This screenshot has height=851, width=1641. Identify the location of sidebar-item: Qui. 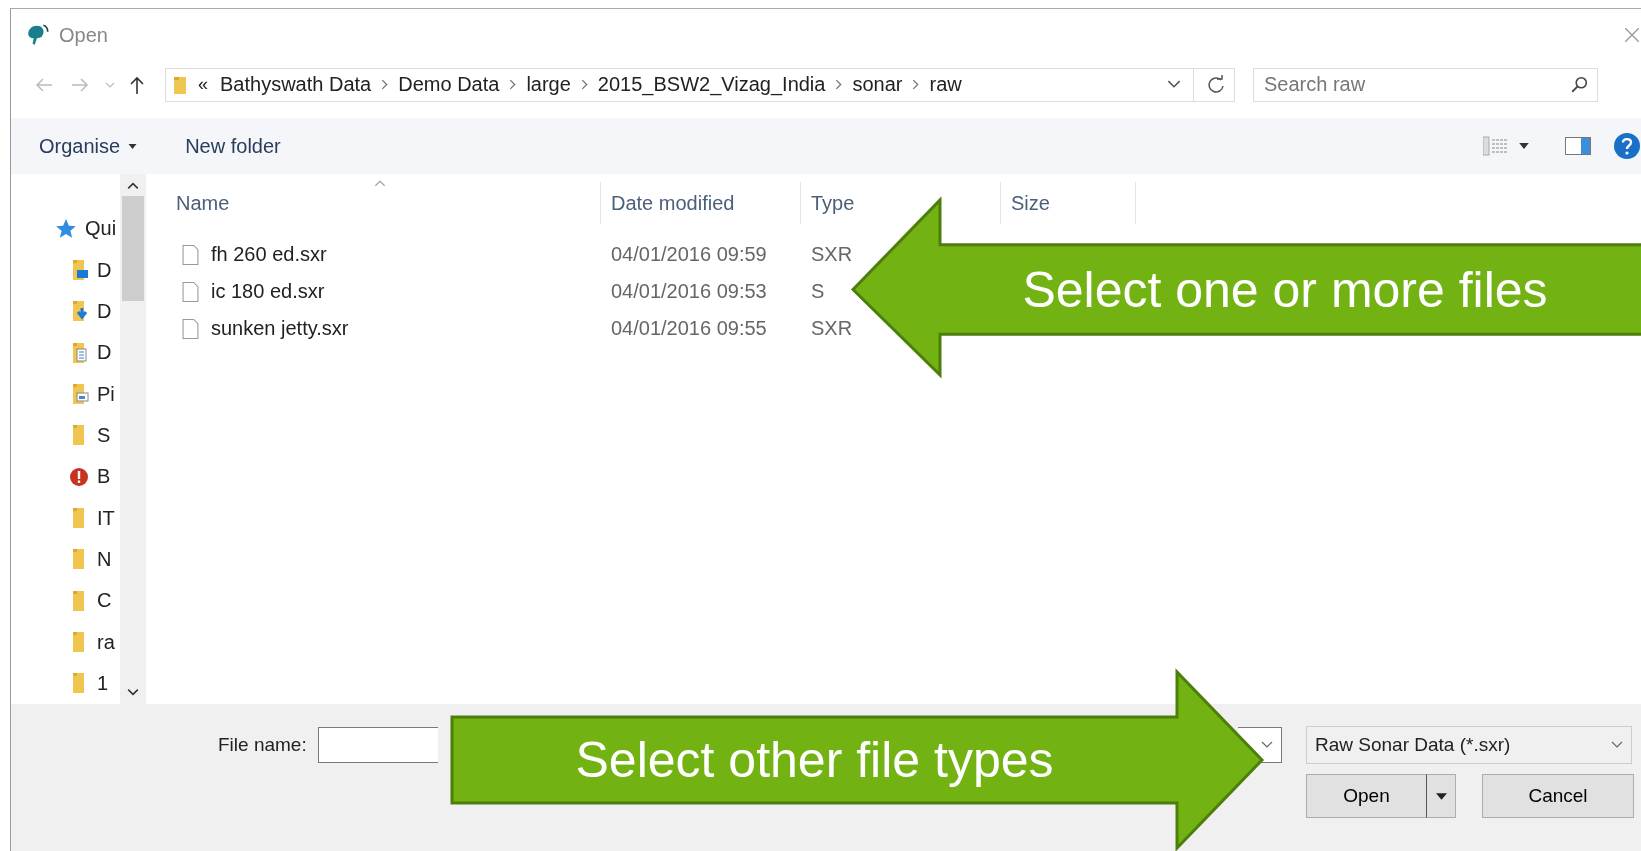
(65, 229).